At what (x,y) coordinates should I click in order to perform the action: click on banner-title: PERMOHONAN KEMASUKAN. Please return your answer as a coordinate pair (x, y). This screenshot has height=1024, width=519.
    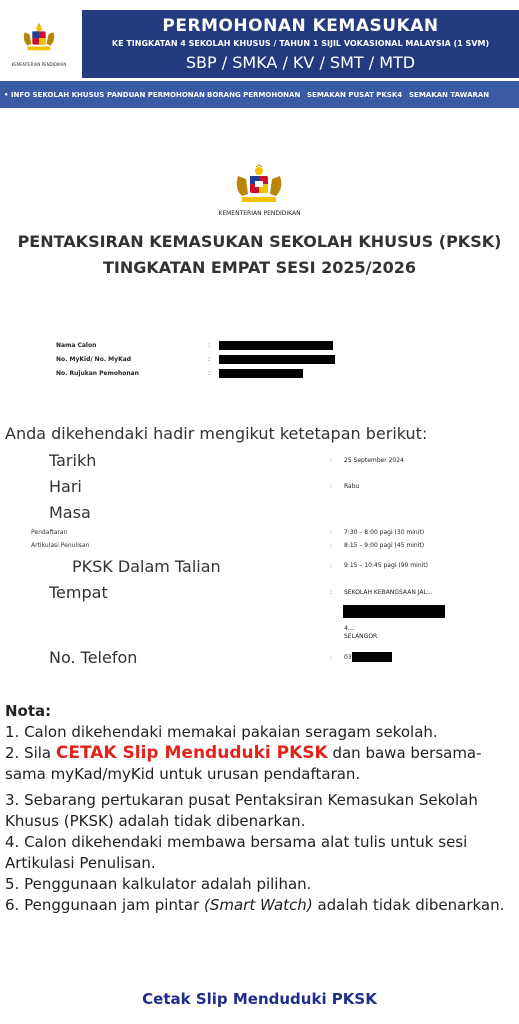
    Looking at the image, I should click on (300, 26).